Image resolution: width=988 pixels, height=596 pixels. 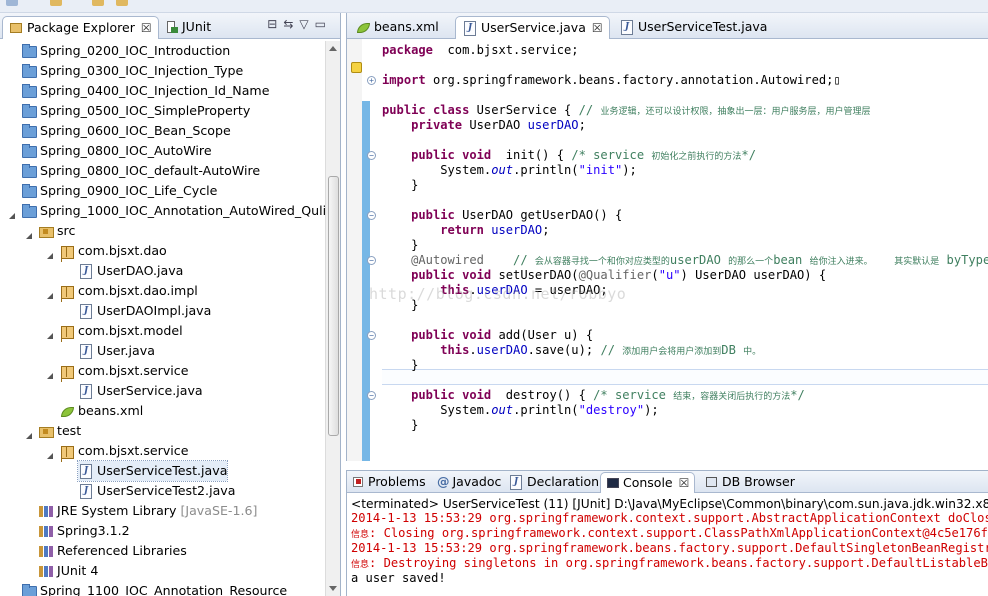 I want to click on db-browser-icon, so click(x=711, y=482).